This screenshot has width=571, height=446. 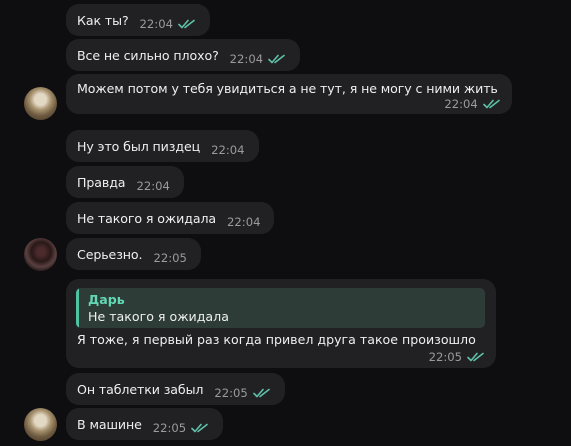 I want to click on message-text: Все не сильно плохо?, so click(x=148, y=55).